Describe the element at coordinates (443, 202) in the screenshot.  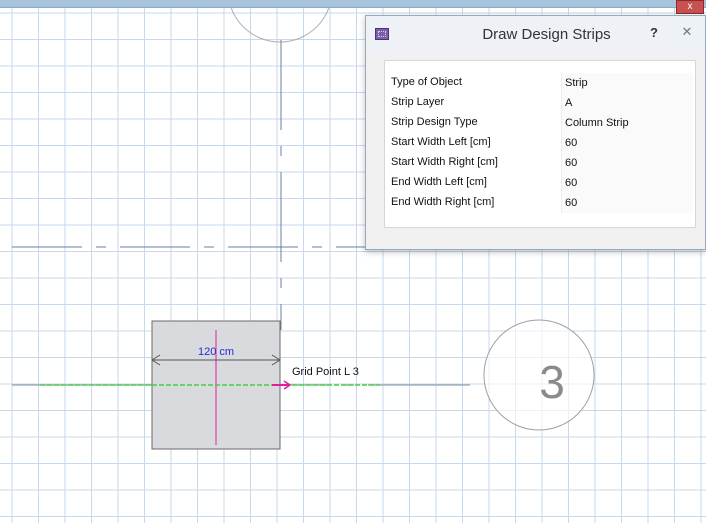
I see `property-key: End Width Right [cm]` at that location.